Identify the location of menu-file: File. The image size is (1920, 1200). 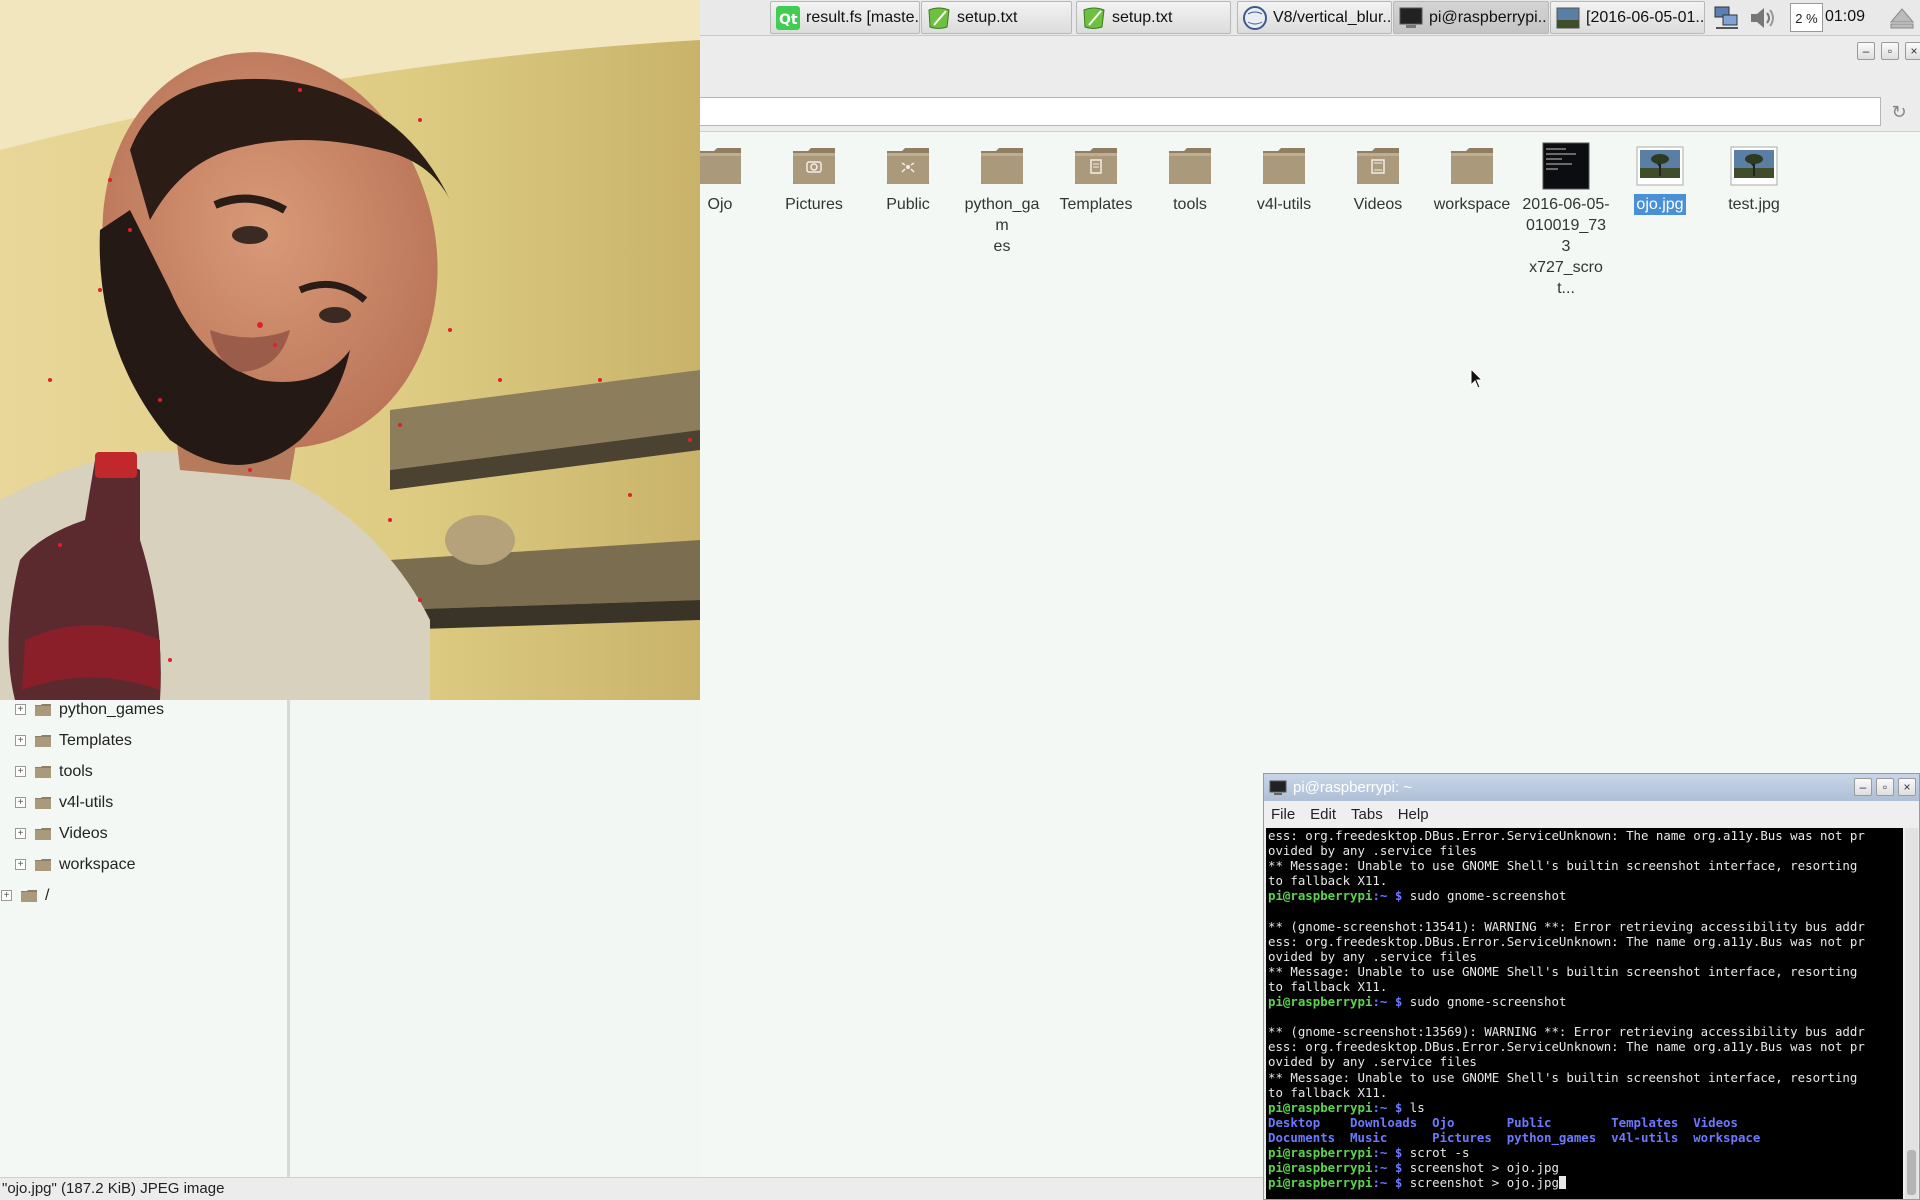
(1283, 814).